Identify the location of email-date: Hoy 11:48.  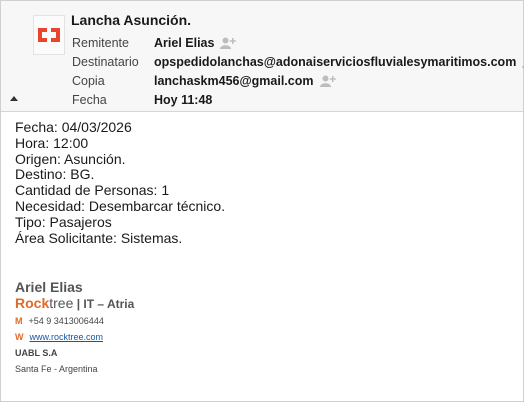
(183, 100).